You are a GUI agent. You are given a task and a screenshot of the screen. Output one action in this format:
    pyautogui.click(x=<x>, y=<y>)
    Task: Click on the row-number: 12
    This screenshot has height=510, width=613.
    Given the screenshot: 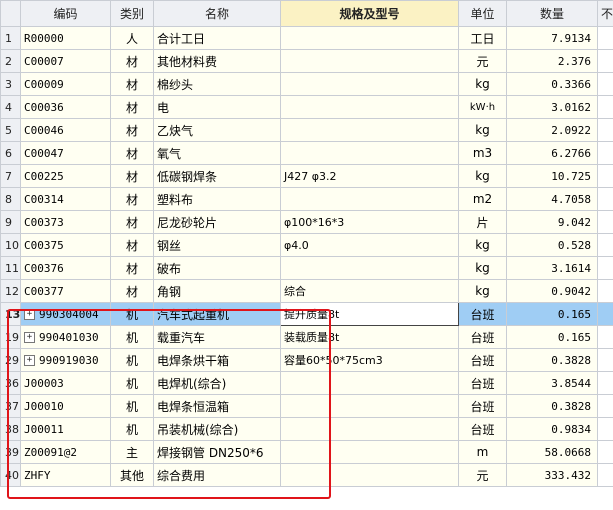 What is the action you would take?
    pyautogui.click(x=10, y=291)
    